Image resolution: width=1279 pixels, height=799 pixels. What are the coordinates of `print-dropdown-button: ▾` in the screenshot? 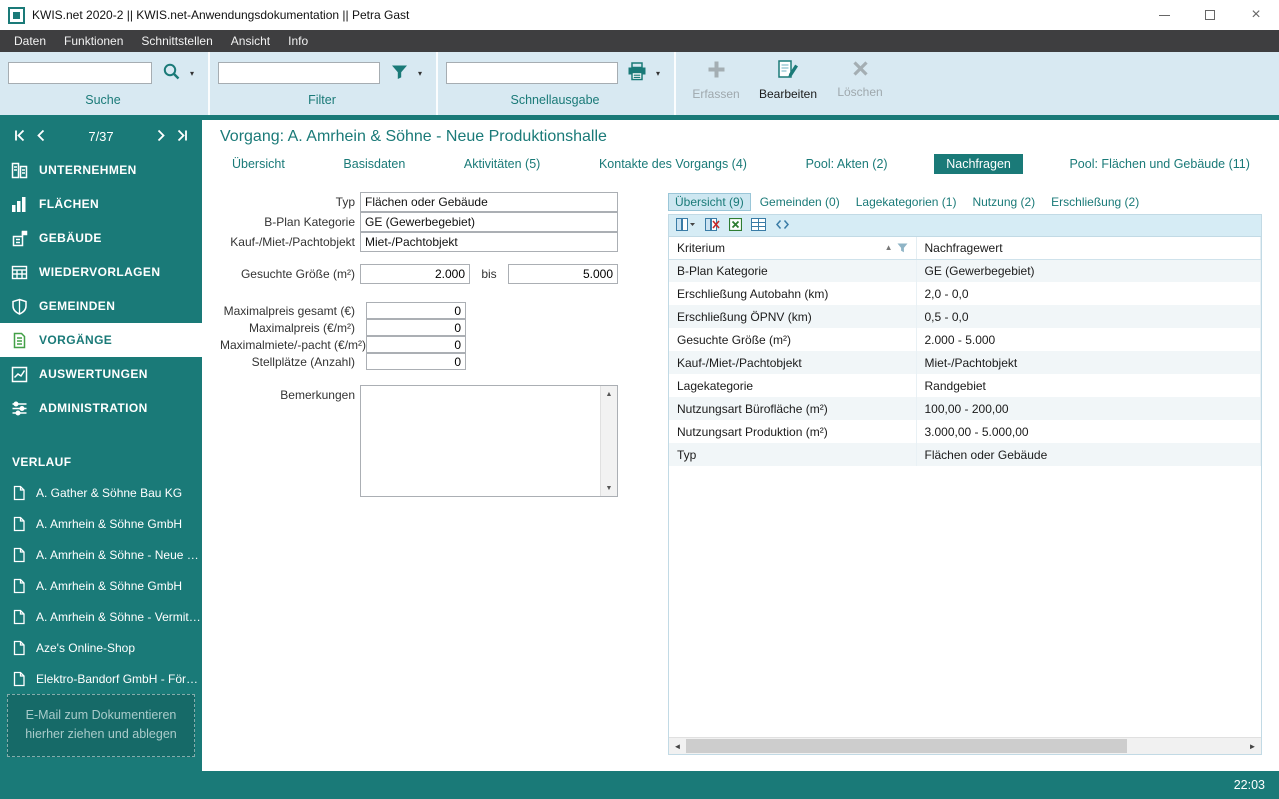 It's located at (658, 73).